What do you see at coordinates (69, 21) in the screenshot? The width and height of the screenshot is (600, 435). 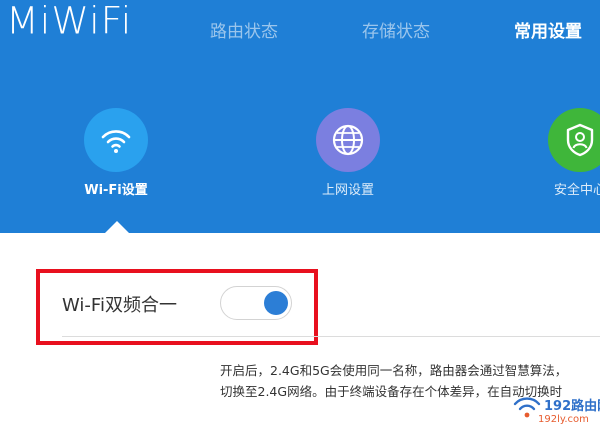 I see `miwifi-logo: MiWiFi` at bounding box center [69, 21].